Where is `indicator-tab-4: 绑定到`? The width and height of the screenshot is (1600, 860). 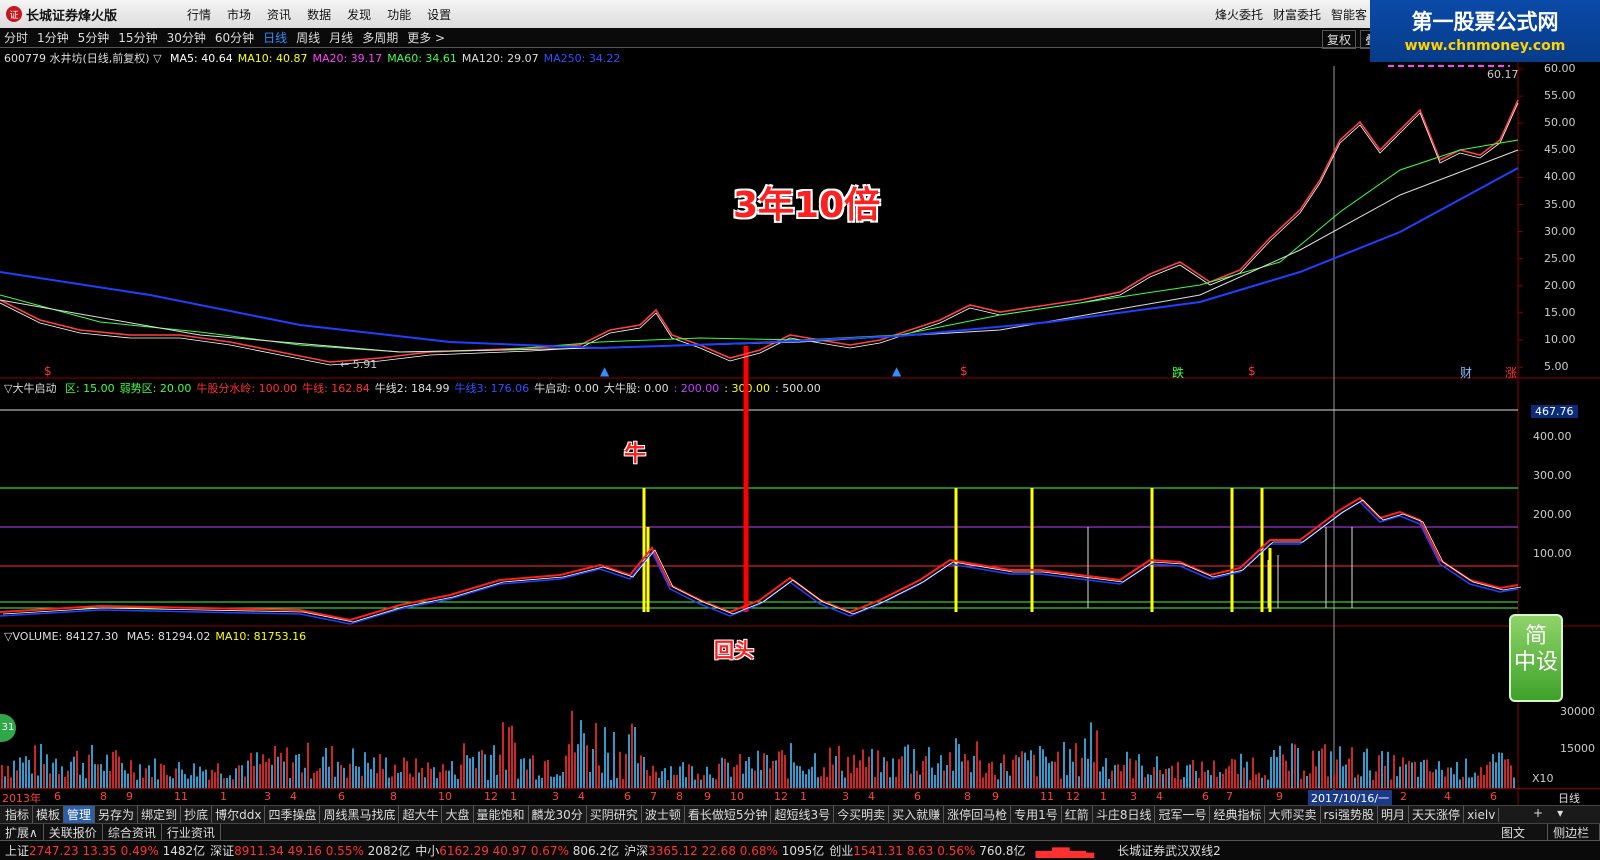
indicator-tab-4: 绑定到 is located at coordinates (160, 814).